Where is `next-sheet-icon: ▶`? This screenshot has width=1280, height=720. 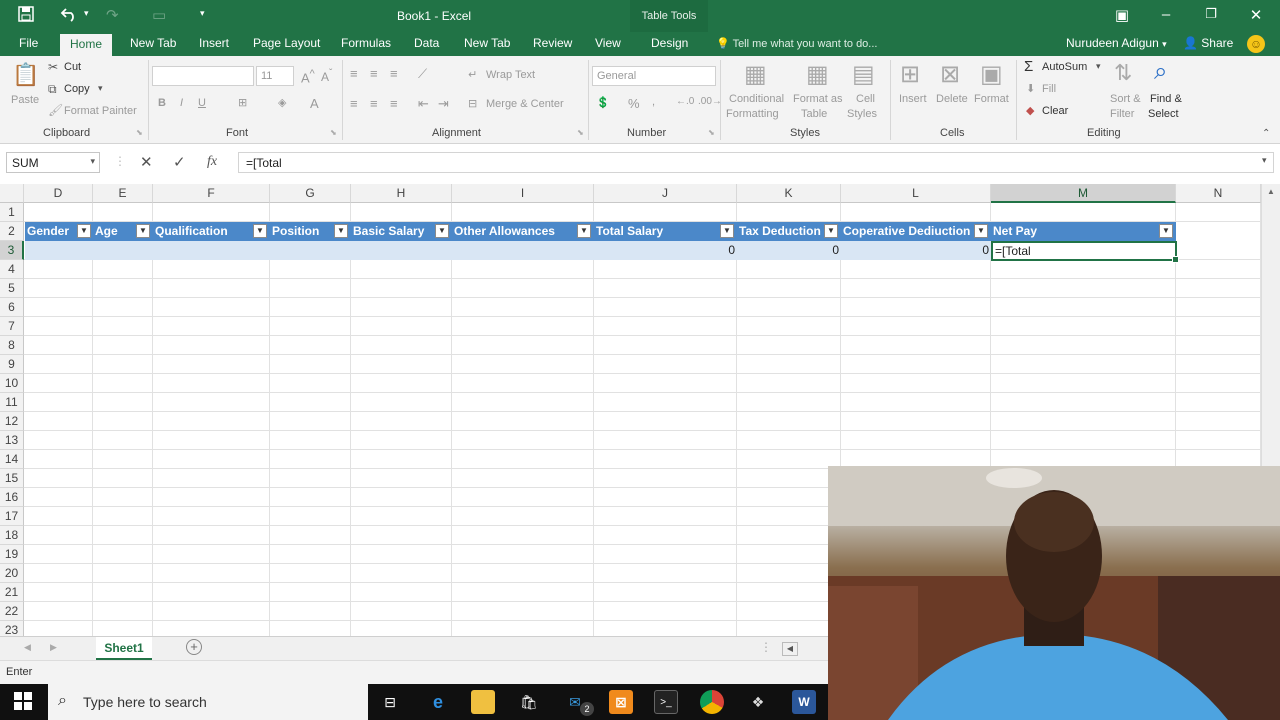 next-sheet-icon: ▶ is located at coordinates (53, 647).